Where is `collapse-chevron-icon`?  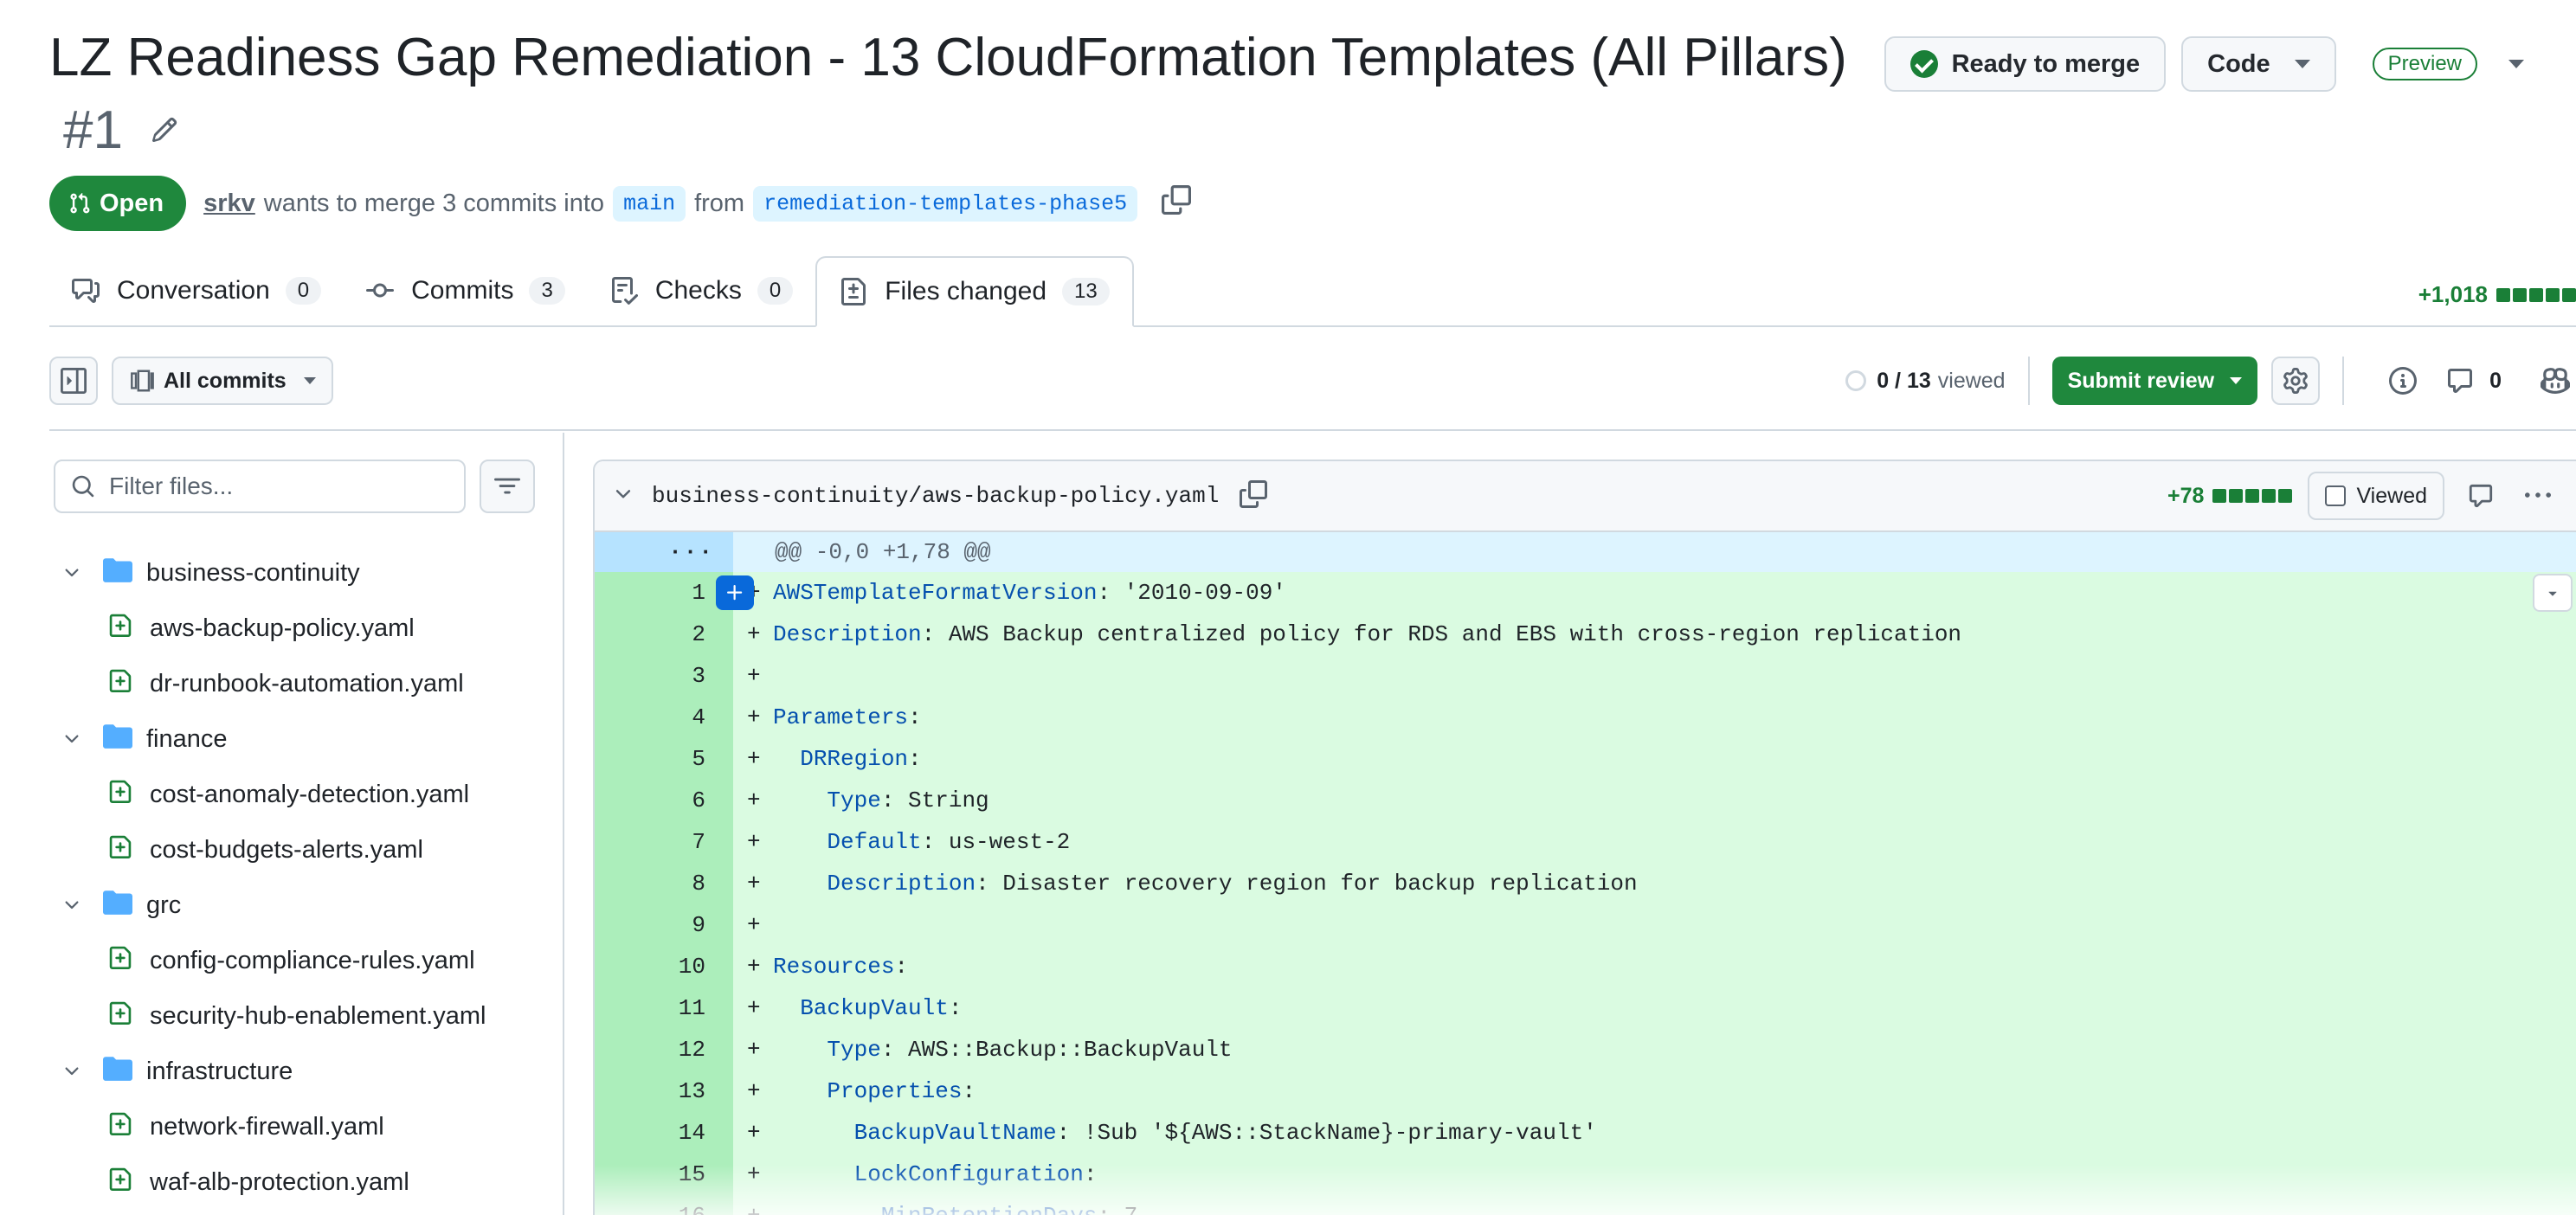 collapse-chevron-icon is located at coordinates (623, 496).